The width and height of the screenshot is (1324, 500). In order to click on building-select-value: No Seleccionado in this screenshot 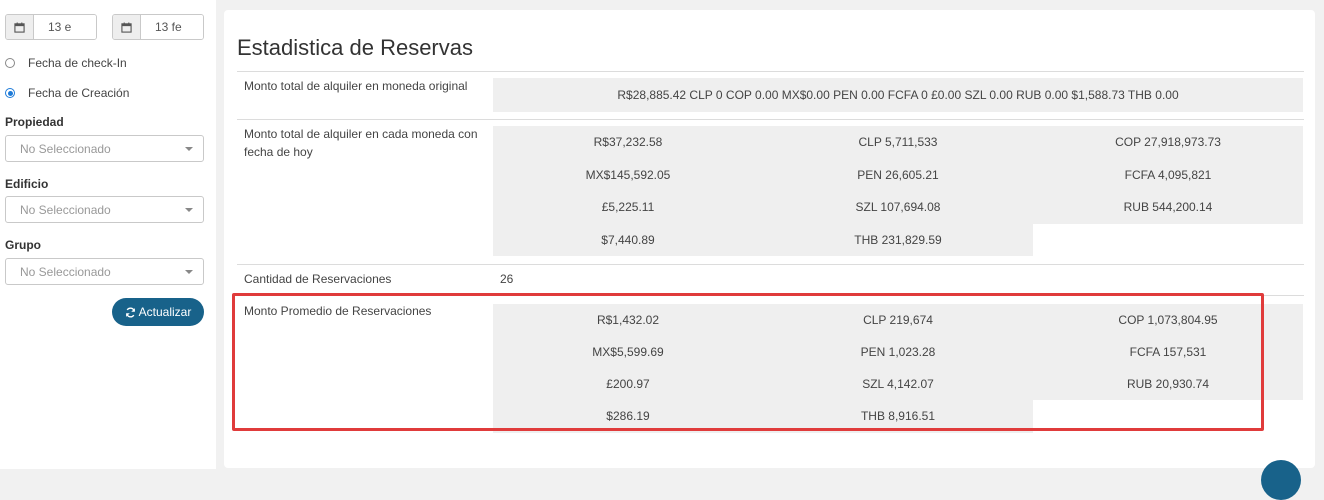, I will do `click(65, 209)`.